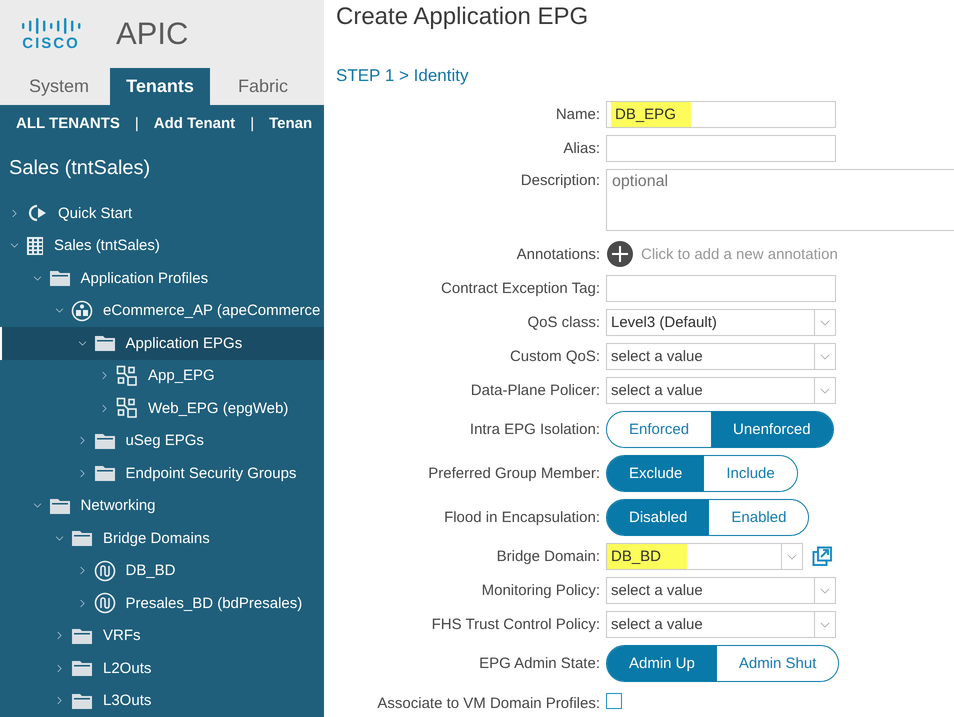  What do you see at coordinates (37, 213) in the screenshot?
I see `play-circle-icon` at bounding box center [37, 213].